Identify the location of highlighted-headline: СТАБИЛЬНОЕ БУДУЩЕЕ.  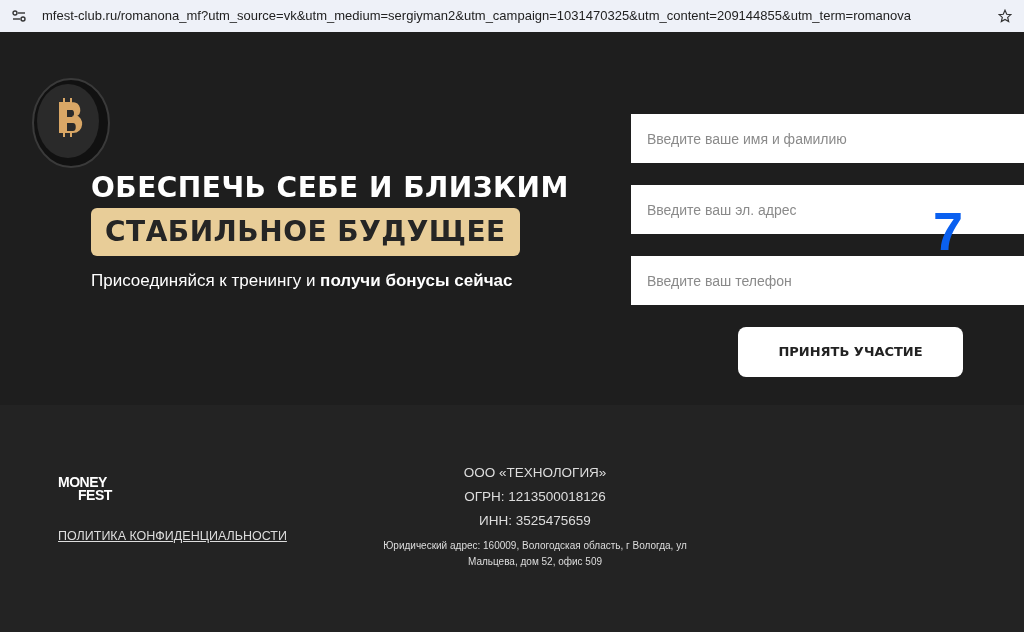
(305, 232).